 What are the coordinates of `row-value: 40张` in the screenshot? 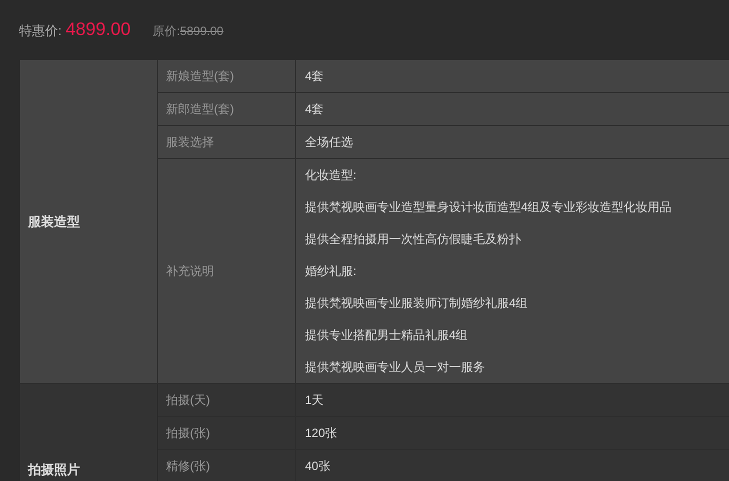 It's located at (318, 466).